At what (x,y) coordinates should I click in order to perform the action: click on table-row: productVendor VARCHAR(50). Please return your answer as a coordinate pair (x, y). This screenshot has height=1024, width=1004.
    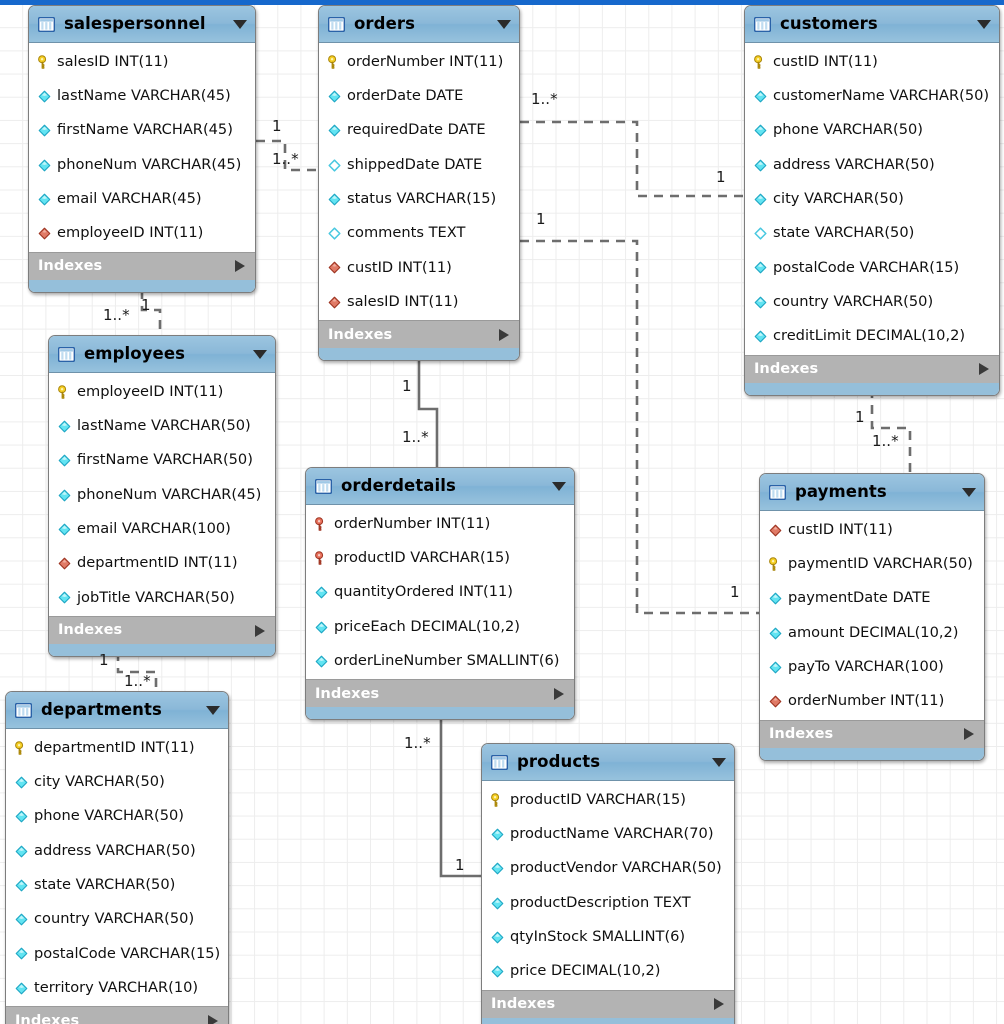
    Looking at the image, I should click on (608, 869).